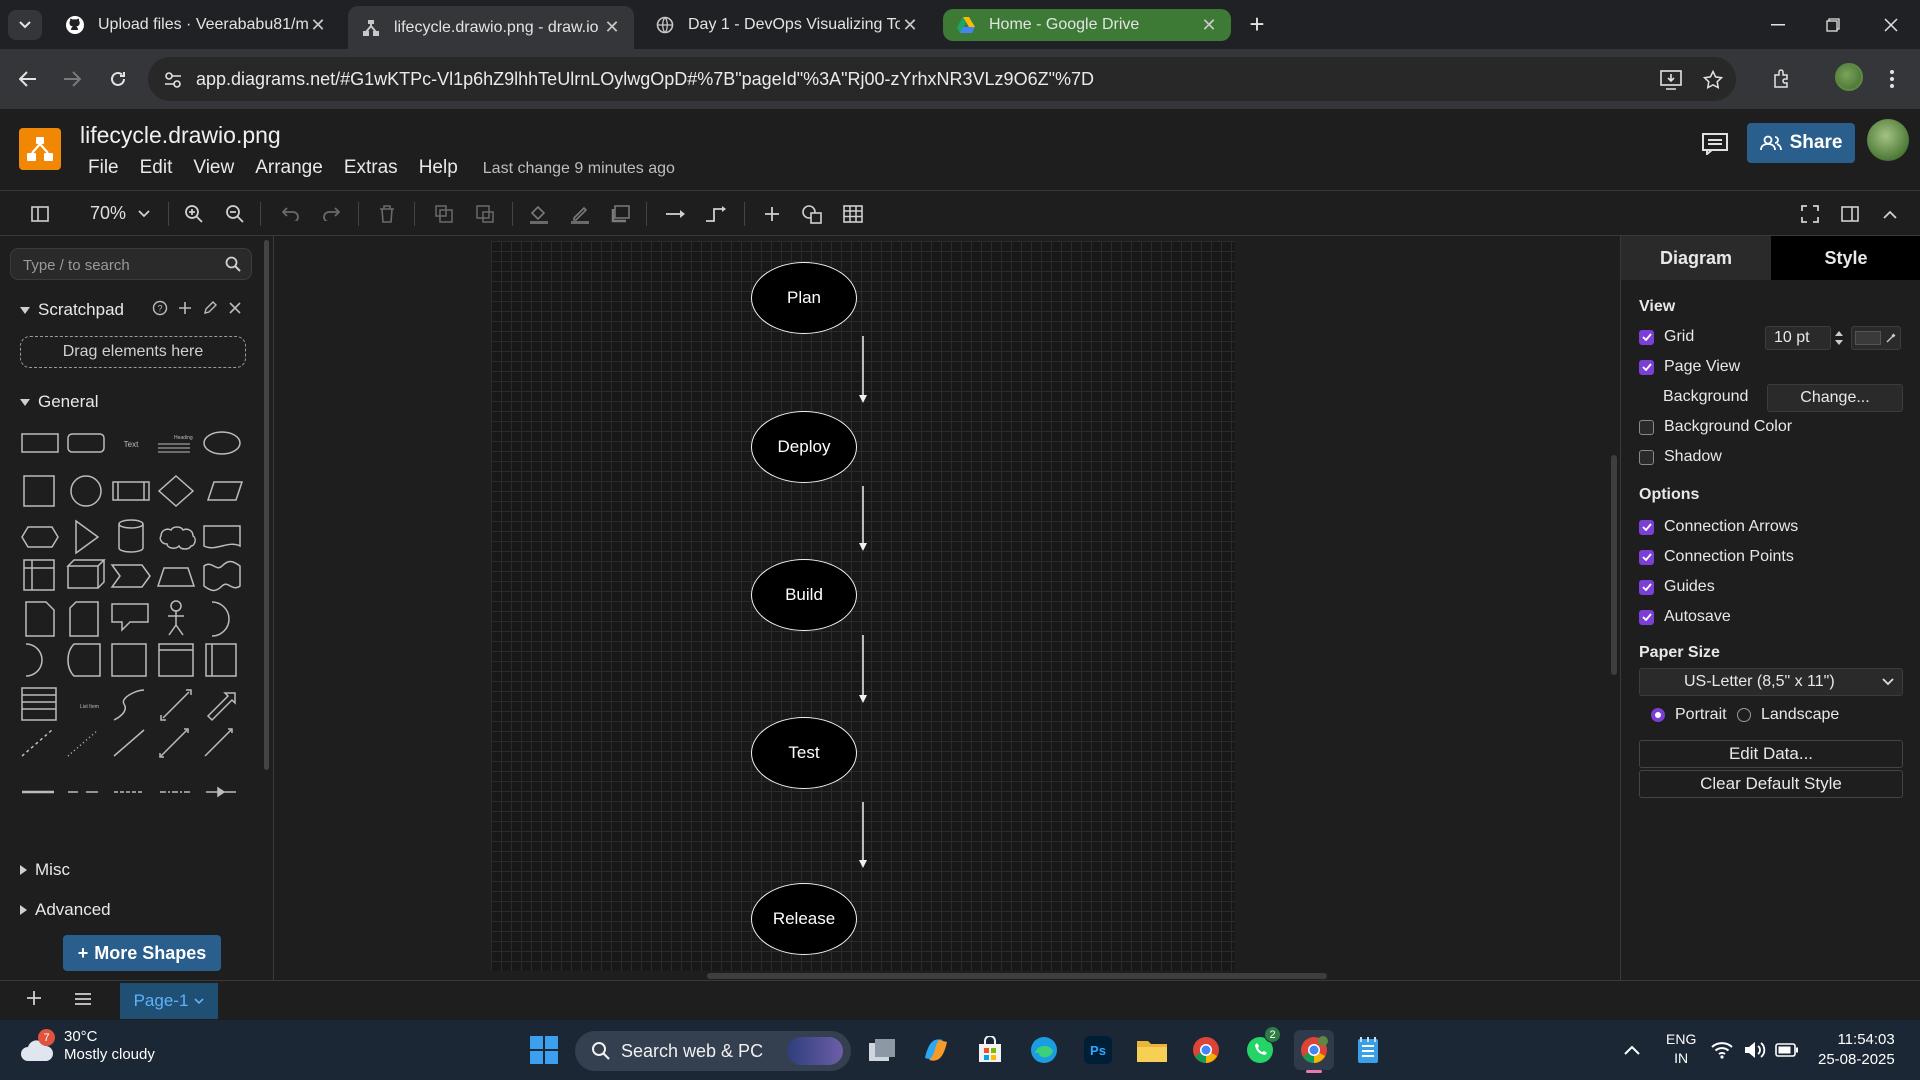 The image size is (1920, 1080). I want to click on page-view-option: Page View, so click(1689, 367).